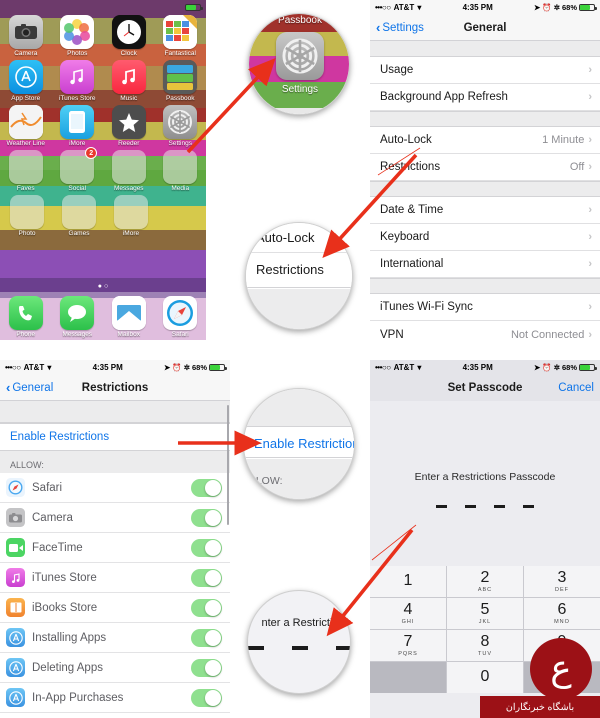 The image size is (600, 718). What do you see at coordinates (77, 126) in the screenshot?
I see `app-imore: iMore` at bounding box center [77, 126].